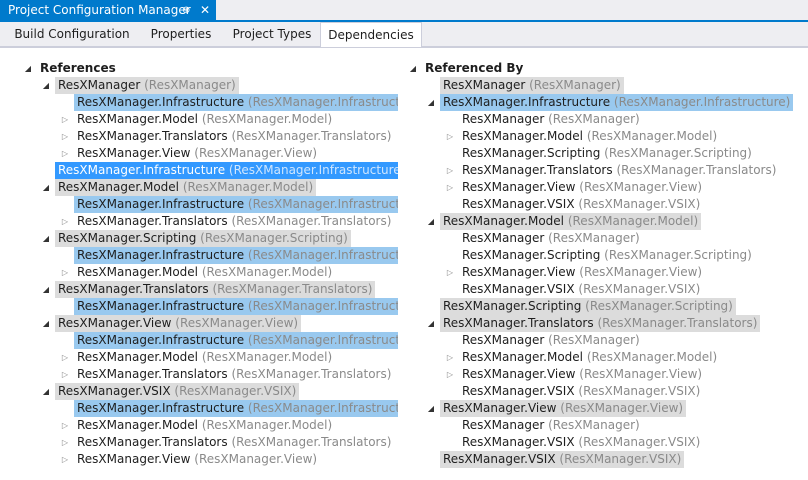 Image resolution: width=808 pixels, height=480 pixels. What do you see at coordinates (186, 10) in the screenshot?
I see `pin-icon: ⊕` at bounding box center [186, 10].